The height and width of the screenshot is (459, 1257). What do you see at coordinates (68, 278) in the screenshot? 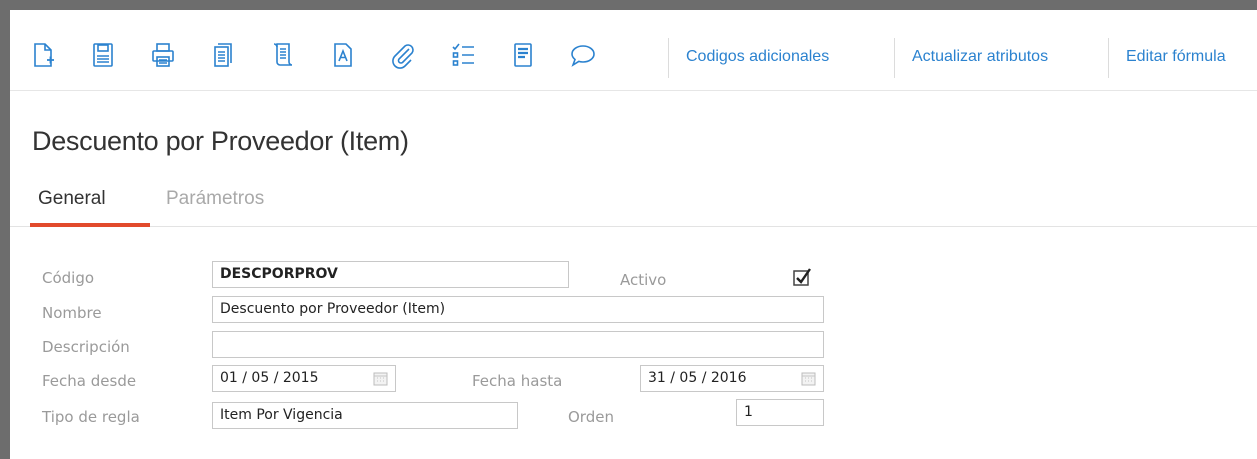
I see `codigo-label: Código` at bounding box center [68, 278].